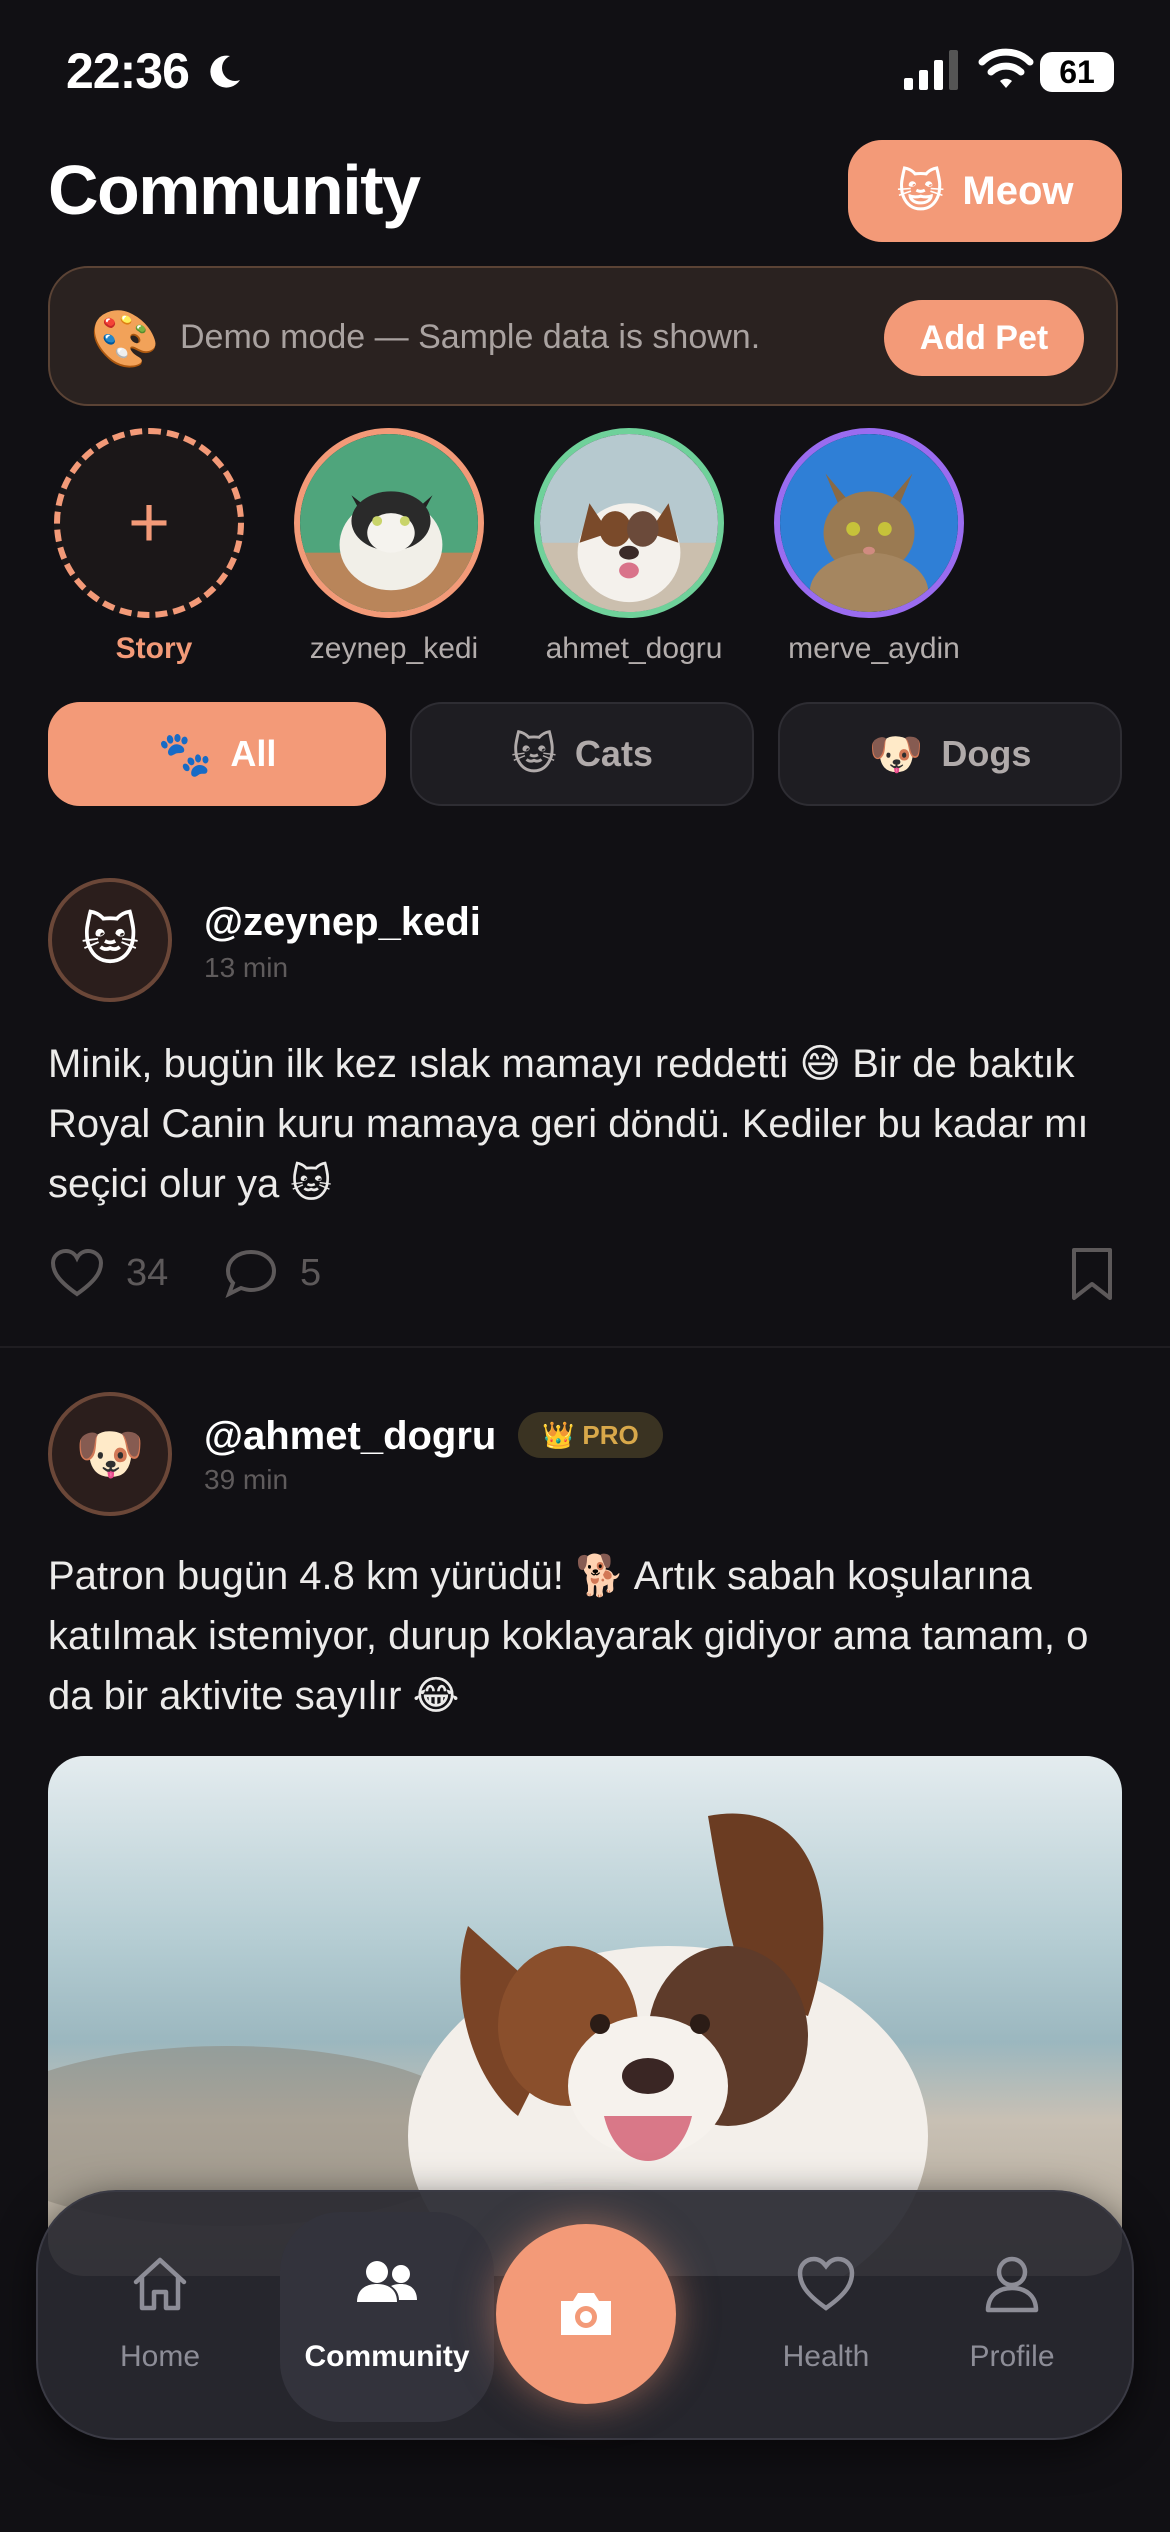 This screenshot has width=1170, height=2532. I want to click on story-label: Story, so click(154, 648).